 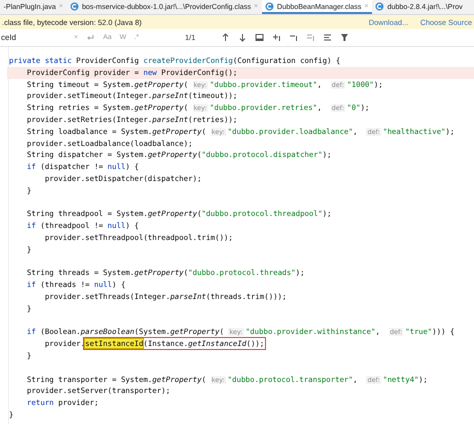 What do you see at coordinates (243, 37) in the screenshot?
I see `down-arrow-icon` at bounding box center [243, 37].